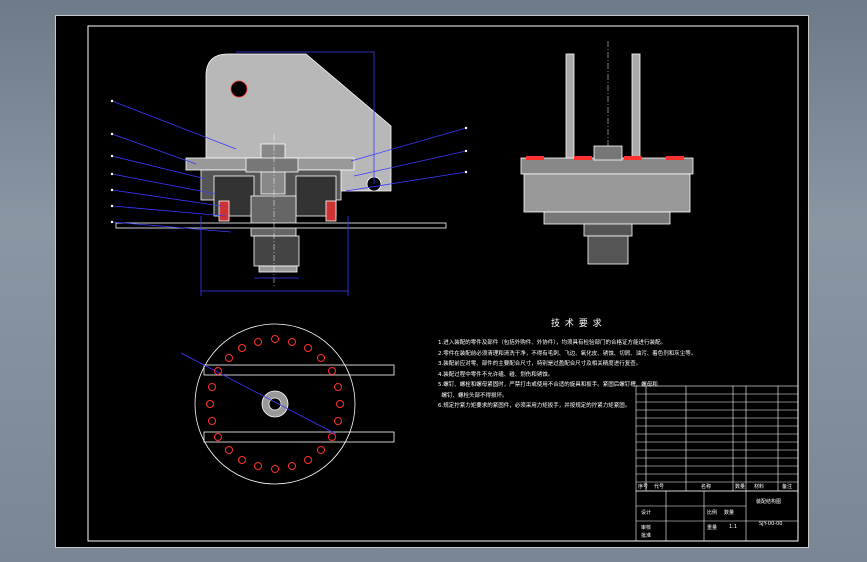 This screenshot has width=867, height=562. I want to click on sheet-ratio: 1:1, so click(733, 527).